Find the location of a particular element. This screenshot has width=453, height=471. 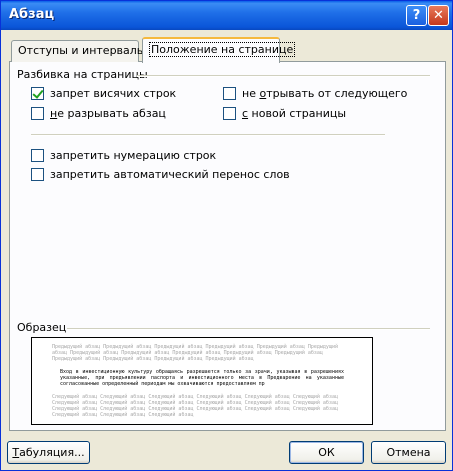

pagination-group-label: Разбивка на страницы is located at coordinates (82, 74).